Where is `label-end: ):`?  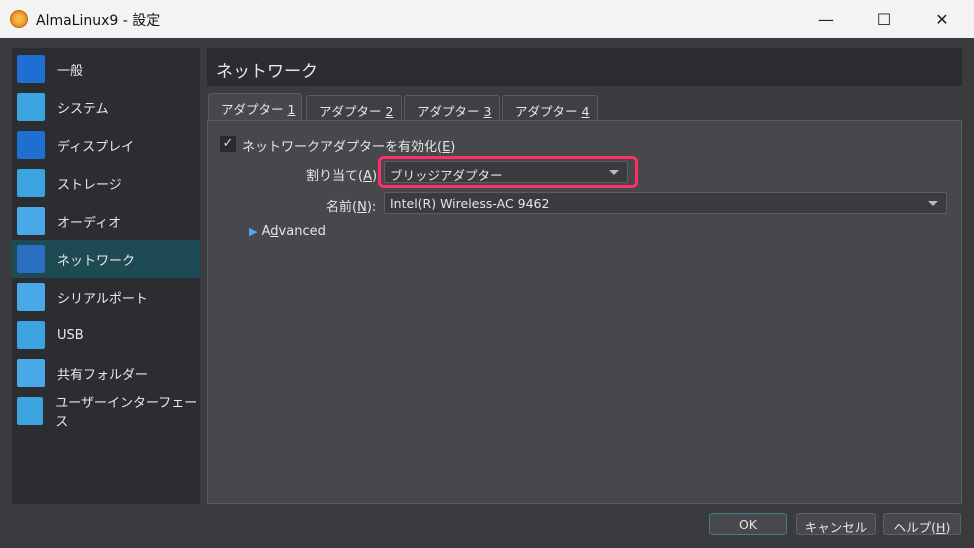
label-end: ): is located at coordinates (371, 207).